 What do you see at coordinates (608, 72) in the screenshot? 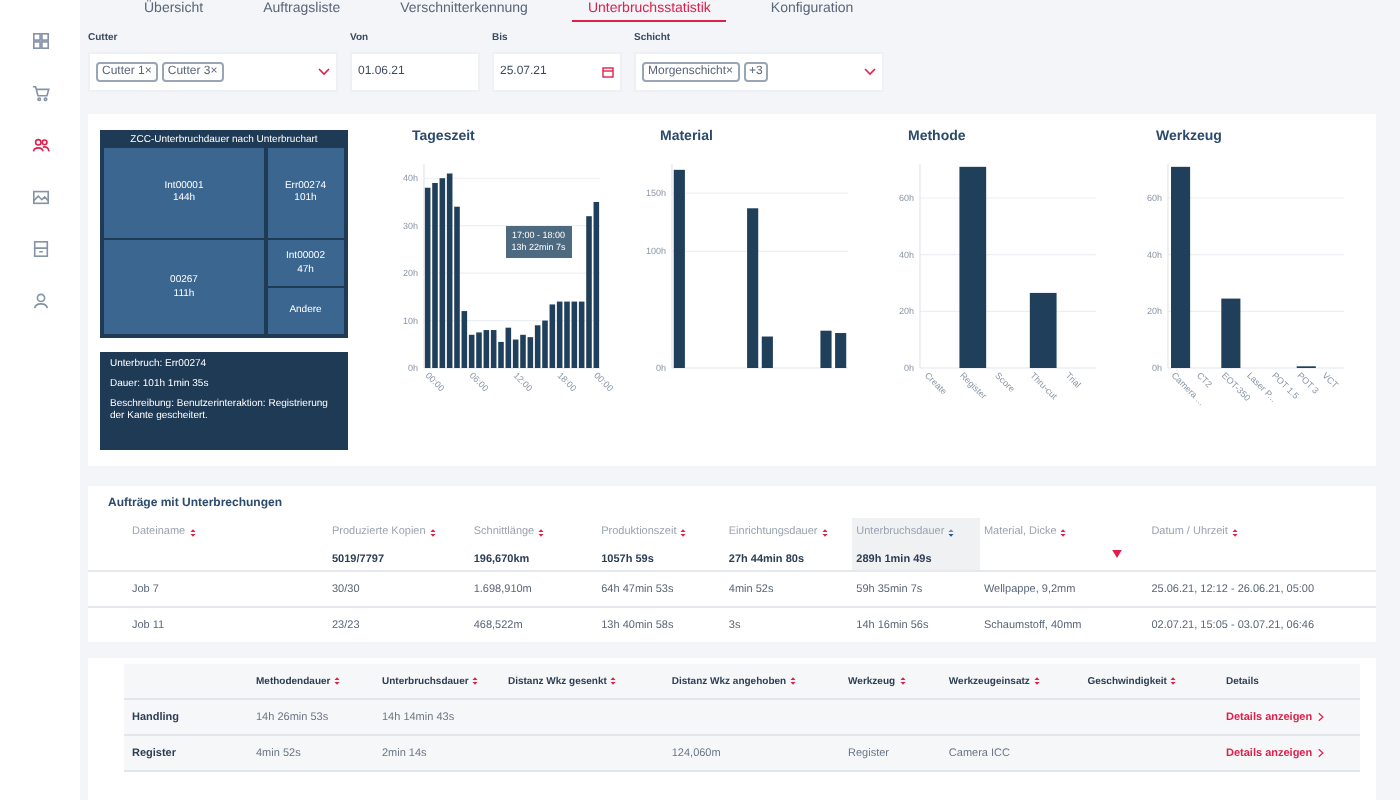
I see `calendar-icon` at bounding box center [608, 72].